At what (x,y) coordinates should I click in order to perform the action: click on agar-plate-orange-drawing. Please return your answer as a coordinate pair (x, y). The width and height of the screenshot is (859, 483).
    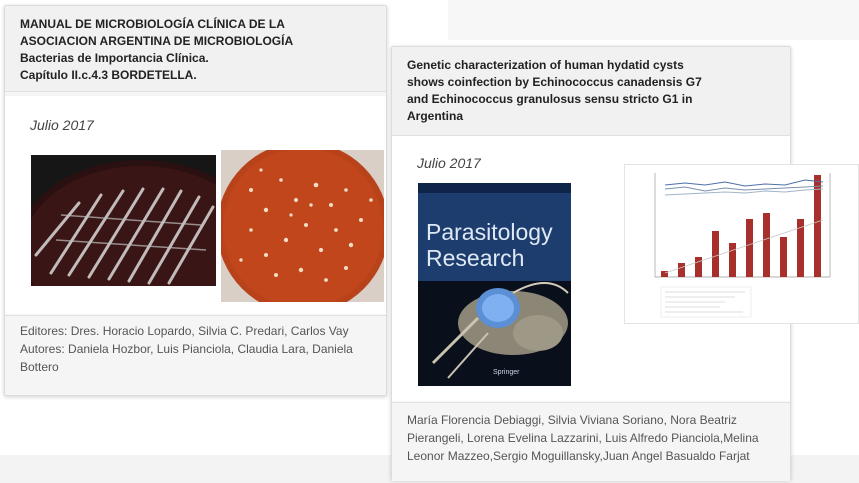
    Looking at the image, I should click on (302, 226).